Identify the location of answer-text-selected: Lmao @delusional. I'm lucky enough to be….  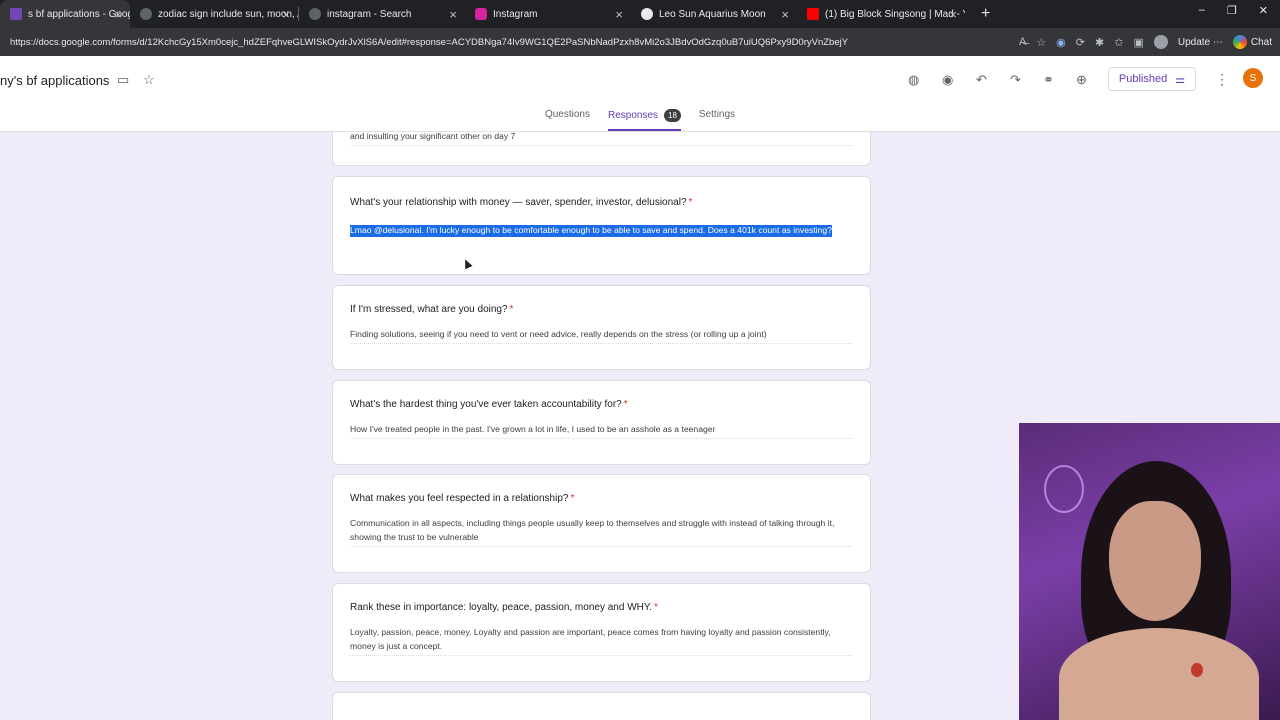
(591, 231).